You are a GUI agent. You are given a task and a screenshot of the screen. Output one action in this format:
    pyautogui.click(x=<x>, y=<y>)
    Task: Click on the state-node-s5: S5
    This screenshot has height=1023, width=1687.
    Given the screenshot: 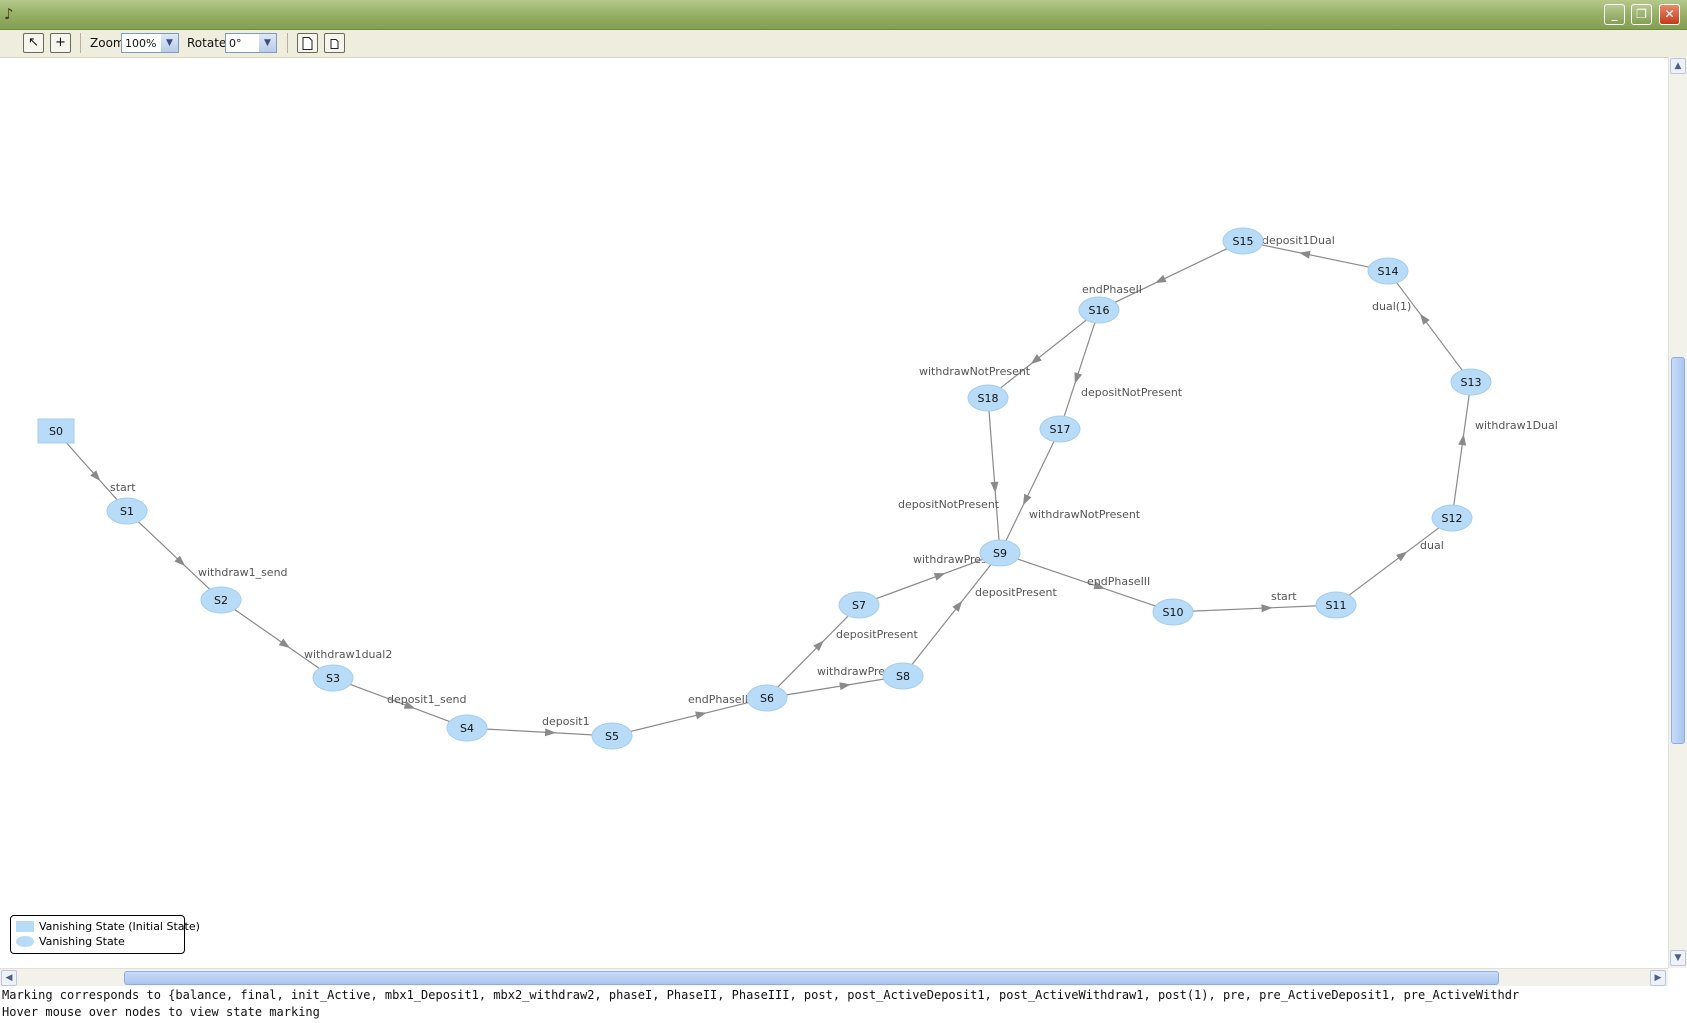 What is the action you would take?
    pyautogui.click(x=612, y=736)
    